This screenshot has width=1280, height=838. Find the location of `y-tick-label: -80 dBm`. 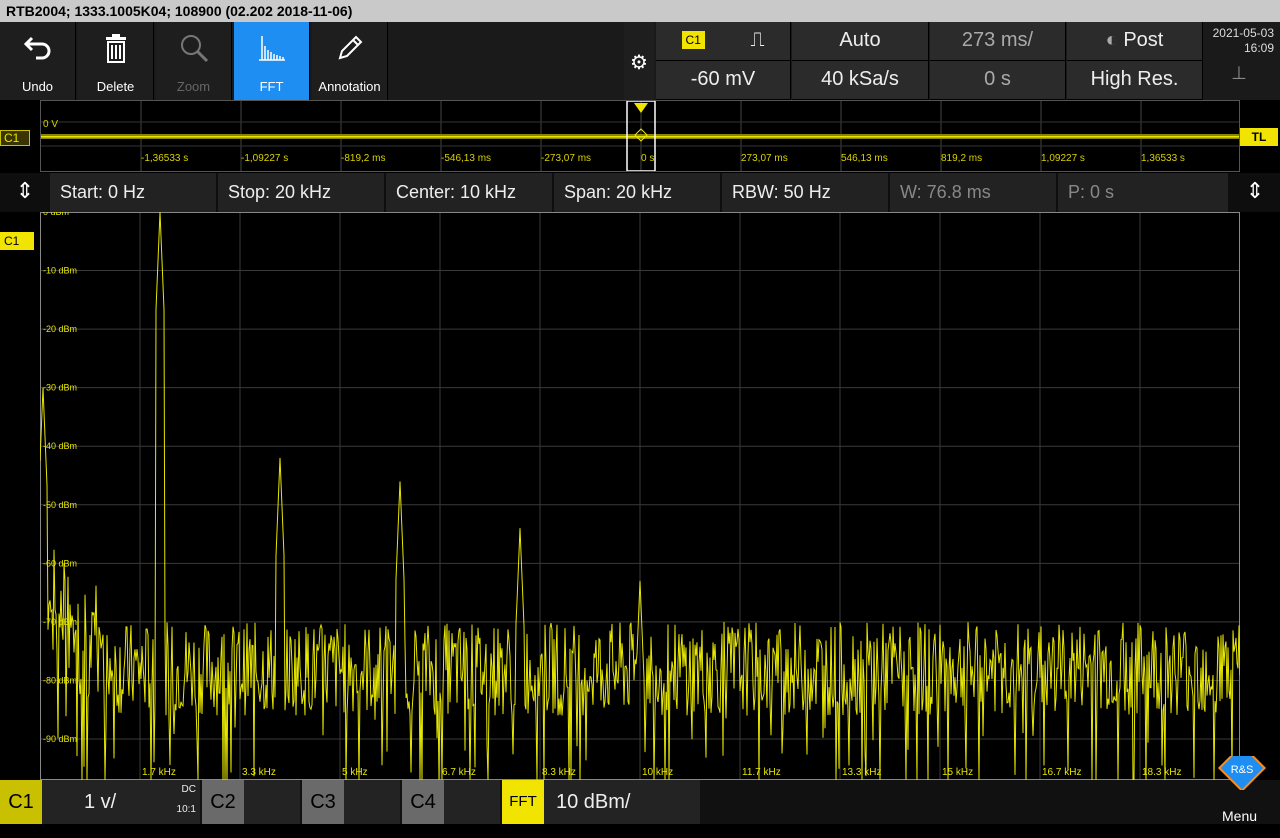

y-tick-label: -80 dBm is located at coordinates (60, 680).